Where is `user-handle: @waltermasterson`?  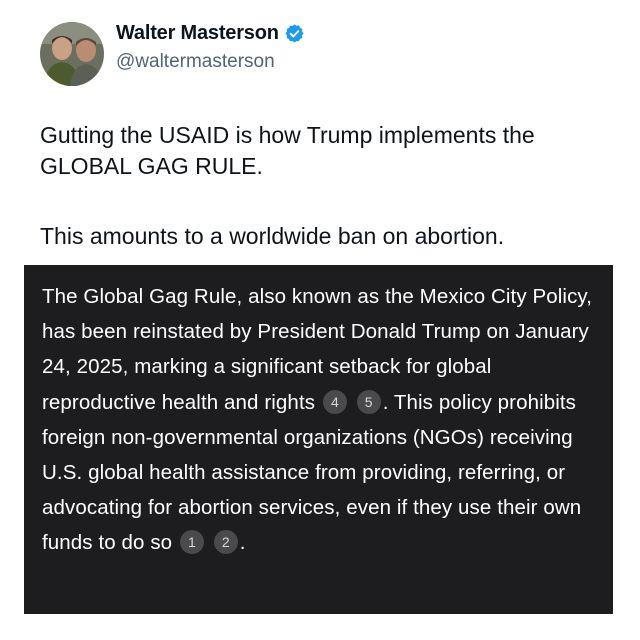 user-handle: @waltermasterson is located at coordinates (210, 62).